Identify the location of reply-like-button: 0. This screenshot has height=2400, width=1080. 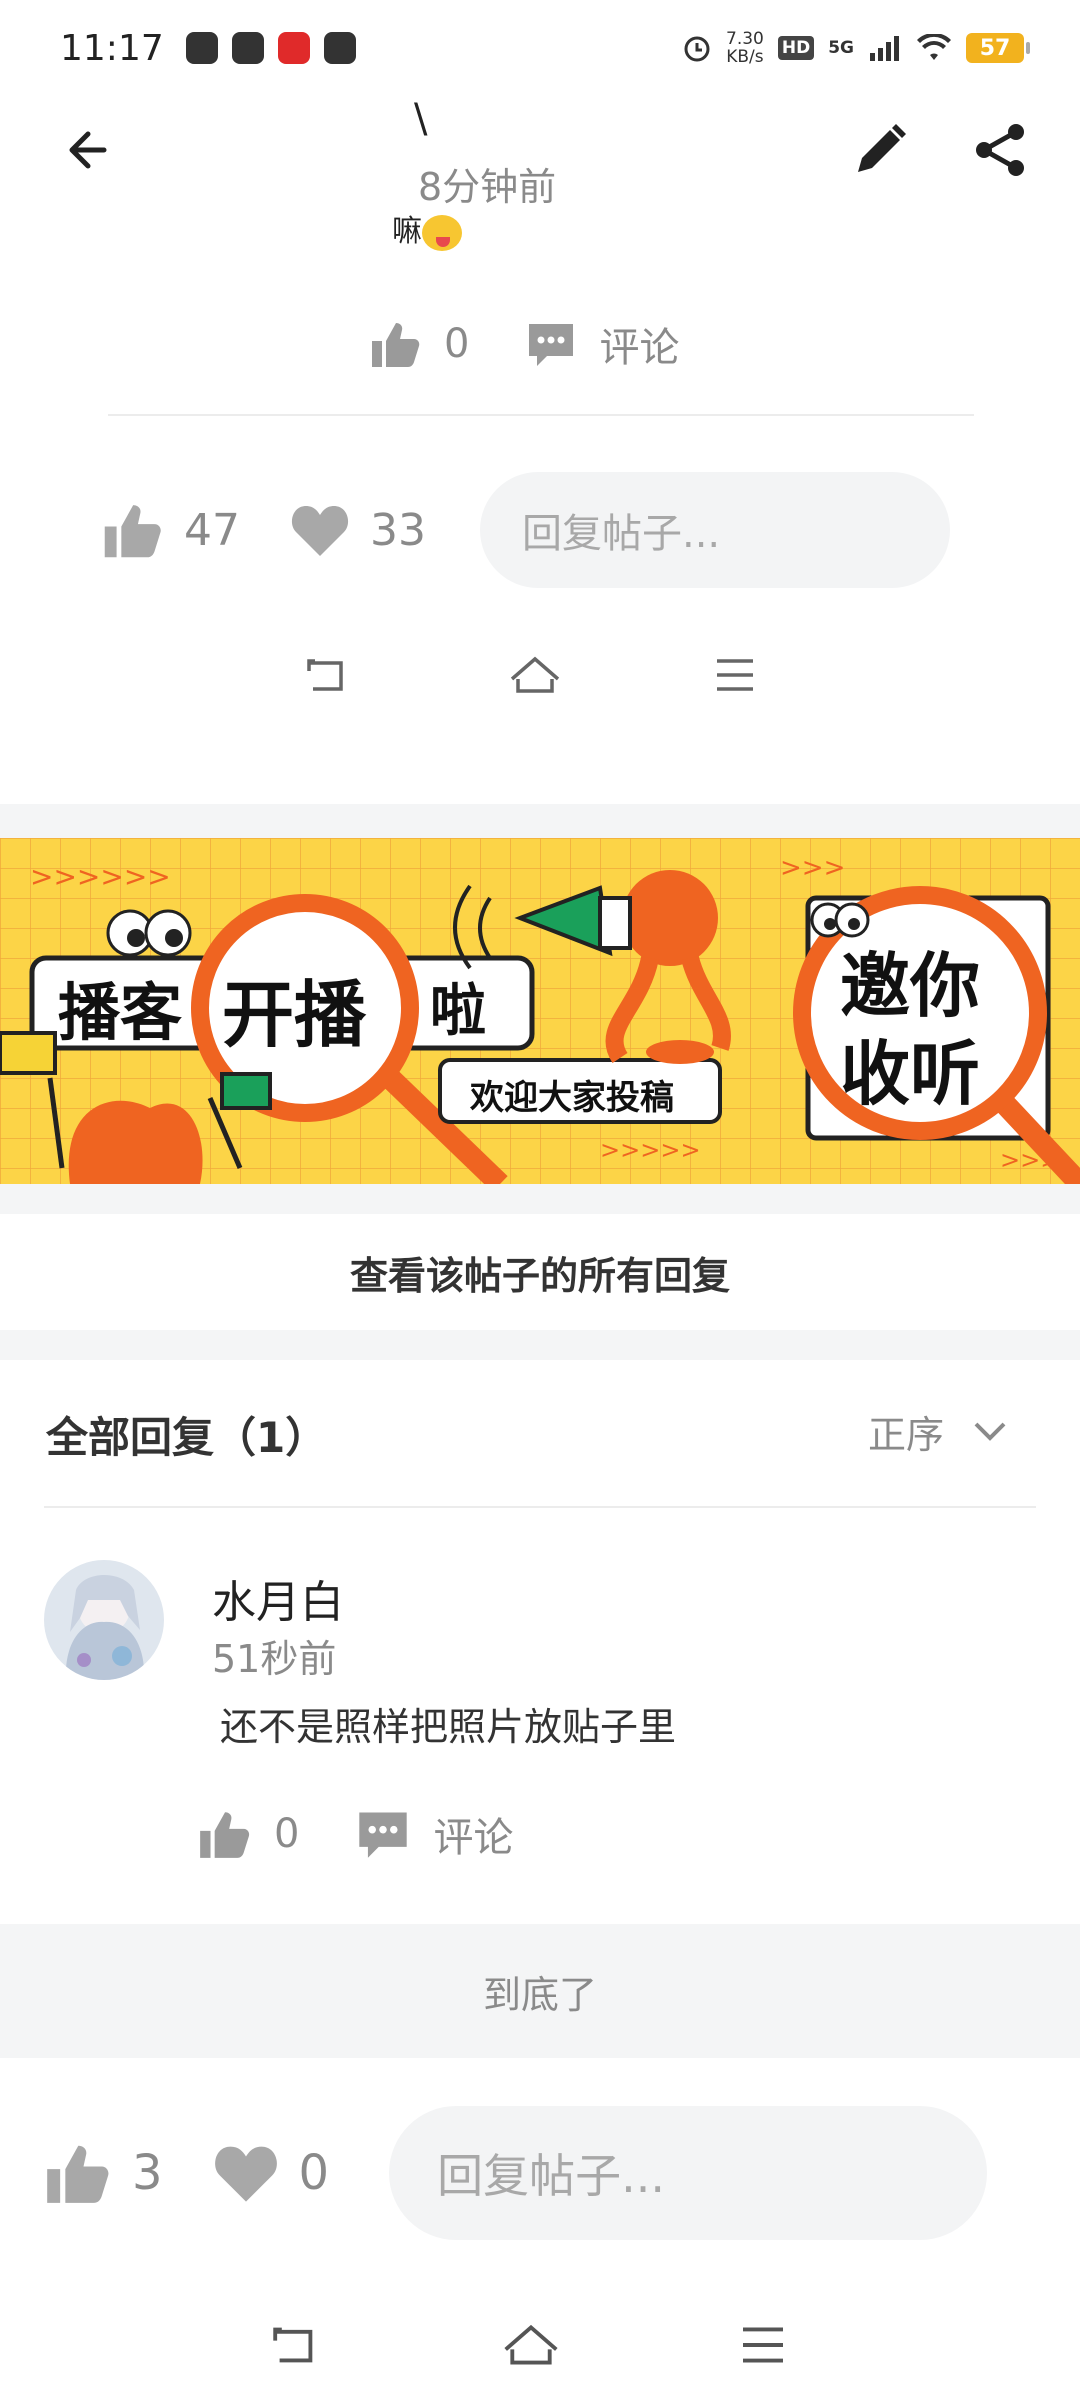
(247, 1834).